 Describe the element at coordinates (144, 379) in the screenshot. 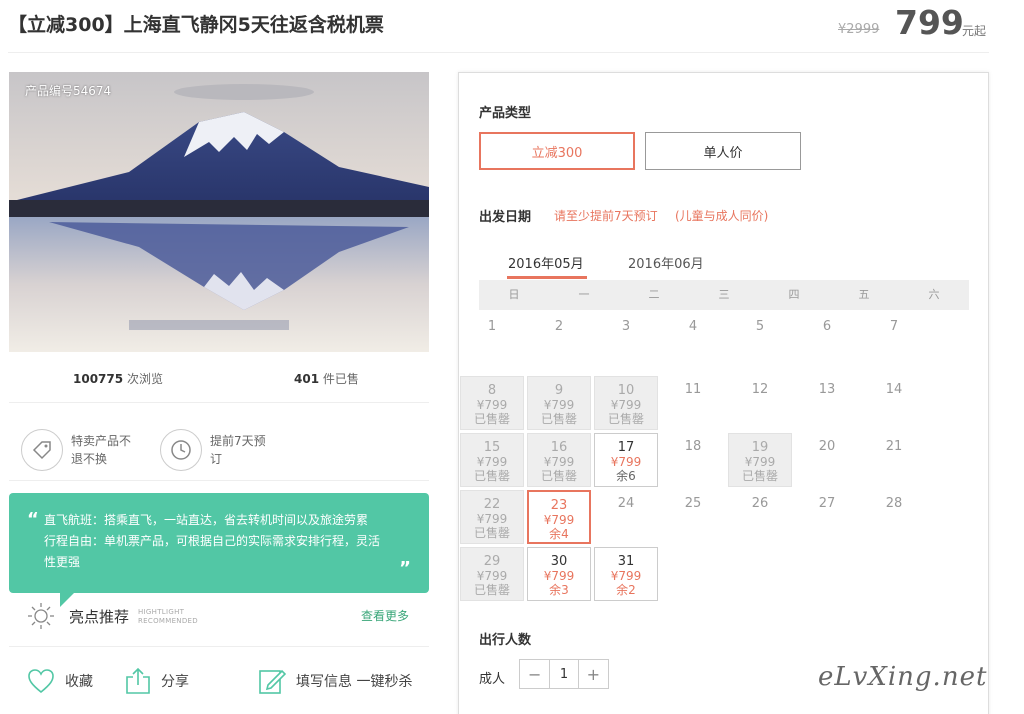

I see `views-label: 次浏览` at that location.